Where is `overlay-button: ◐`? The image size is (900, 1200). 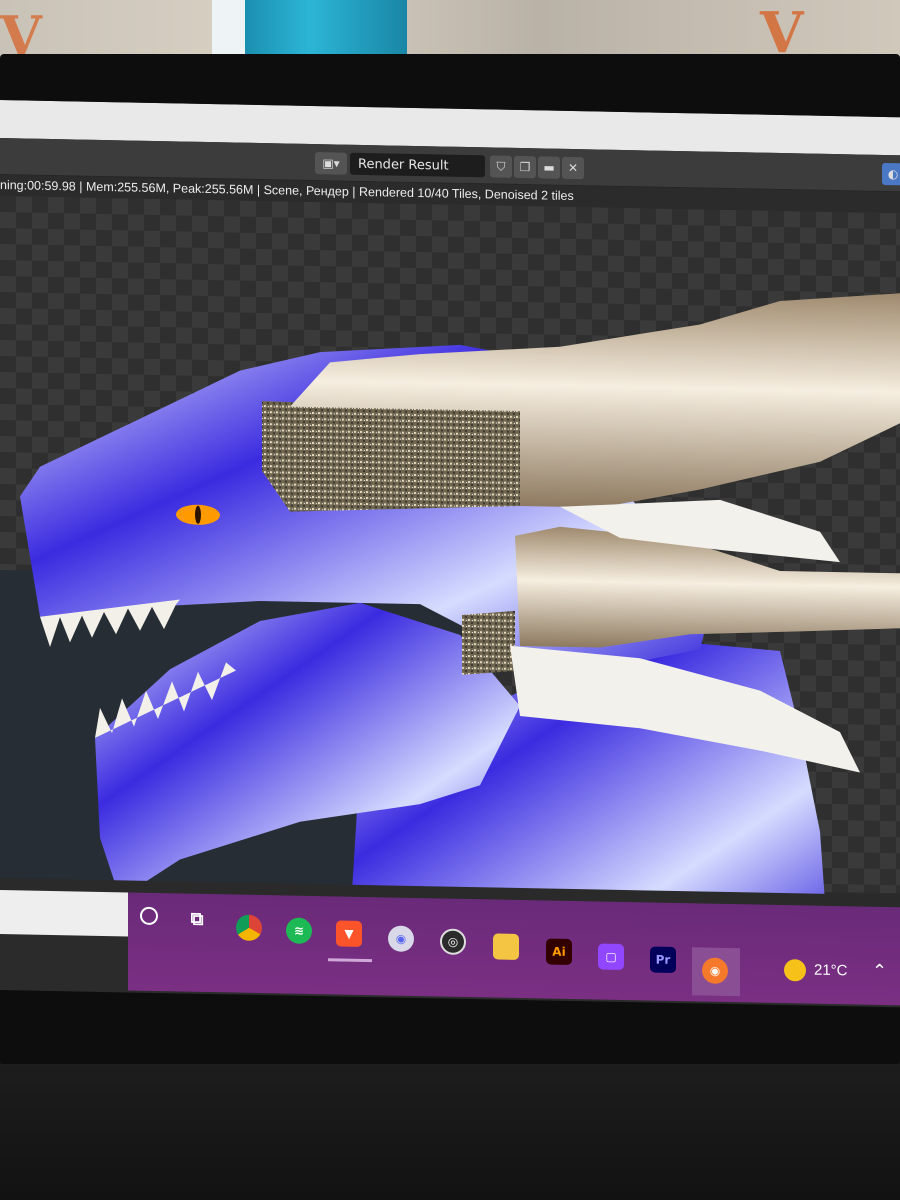 overlay-button: ◐ is located at coordinates (891, 174).